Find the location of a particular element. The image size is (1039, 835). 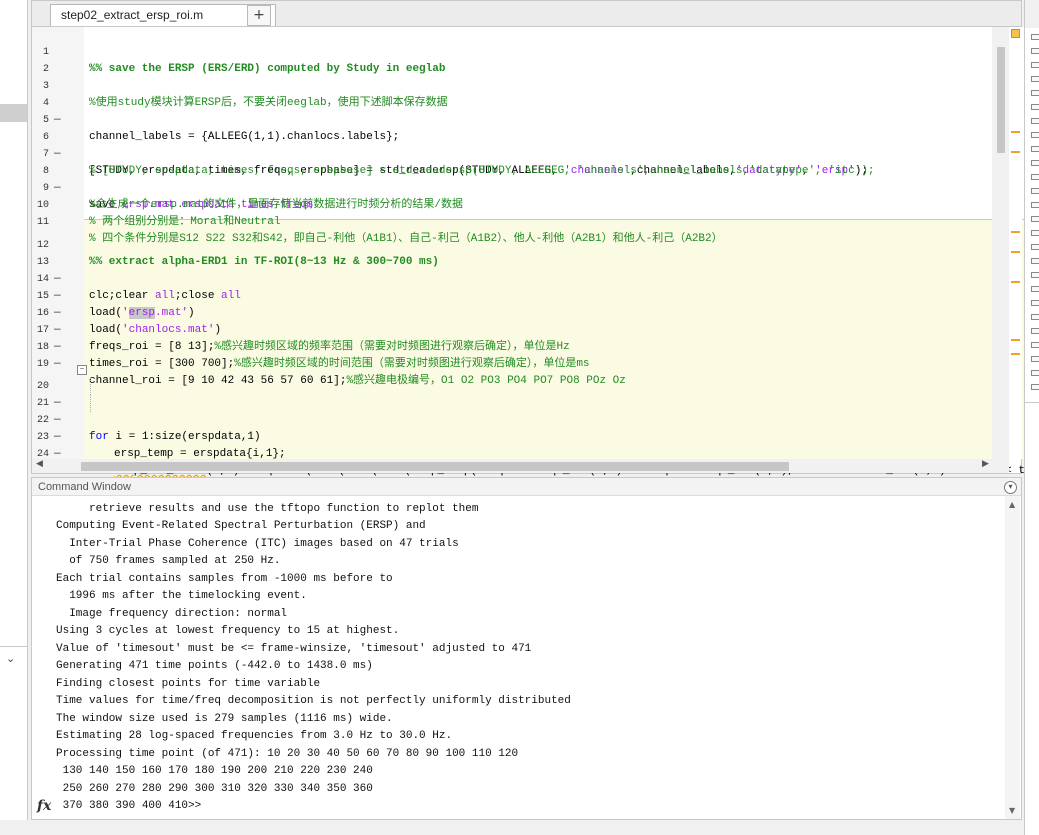

panel-options-icon: ▾ is located at coordinates (1010, 487).